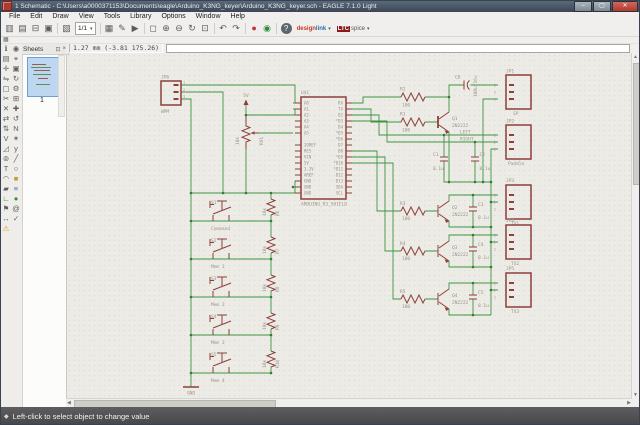 The width and height of the screenshot is (640, 425). What do you see at coordinates (467, 86) in the screenshot?
I see `capacitor-c6: C6 100u/16v` at bounding box center [467, 86].